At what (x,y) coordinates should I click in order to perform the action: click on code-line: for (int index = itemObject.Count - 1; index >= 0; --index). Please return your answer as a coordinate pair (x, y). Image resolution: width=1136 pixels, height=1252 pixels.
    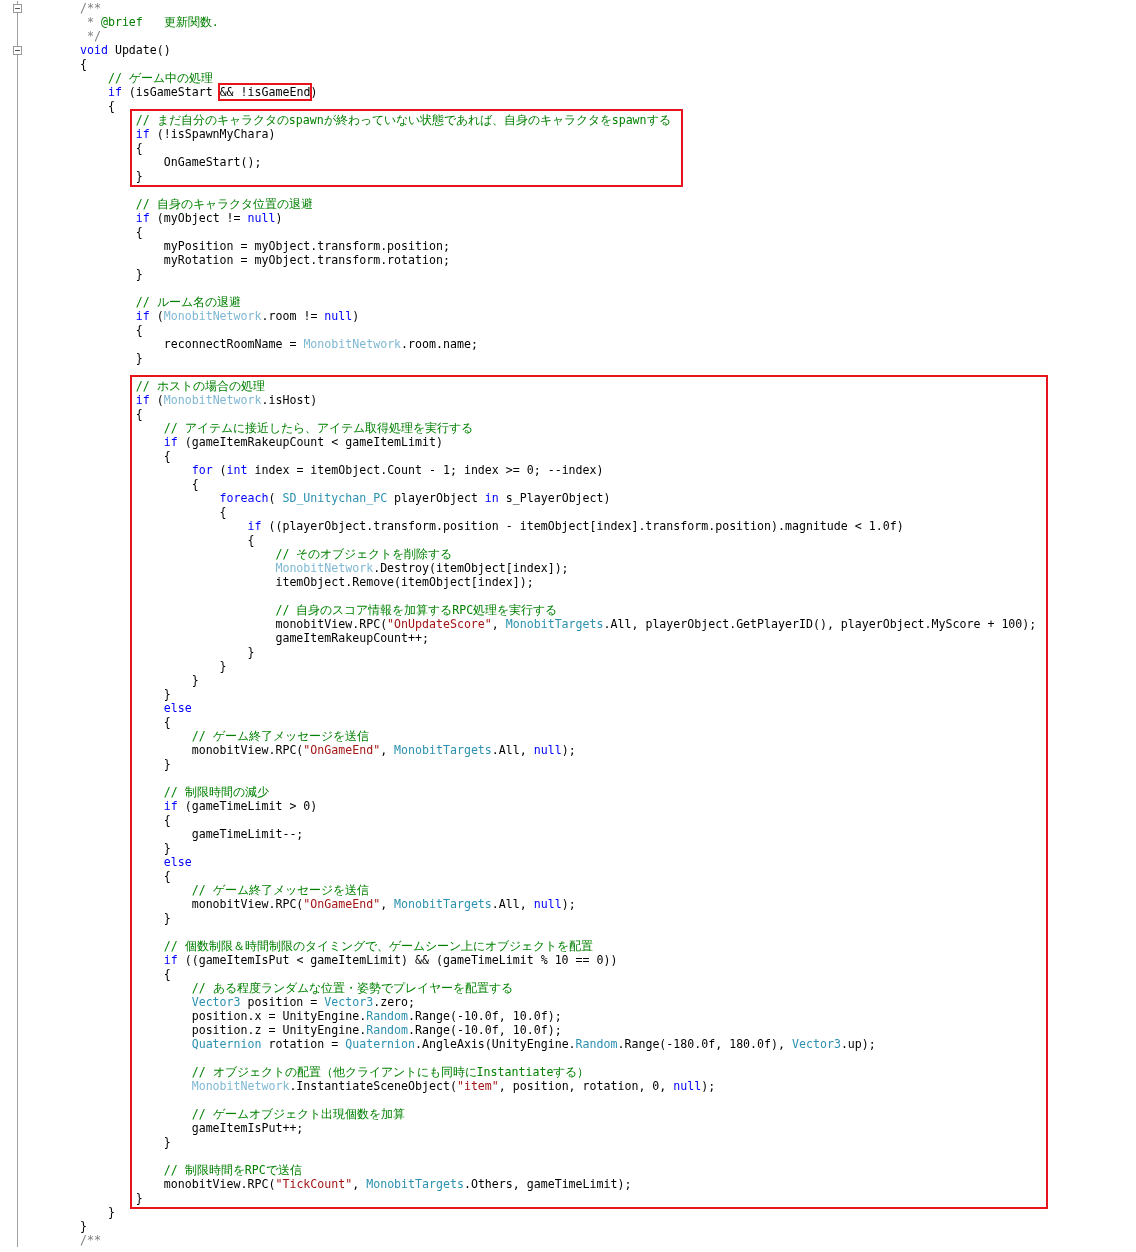
    Looking at the image, I should click on (397, 470).